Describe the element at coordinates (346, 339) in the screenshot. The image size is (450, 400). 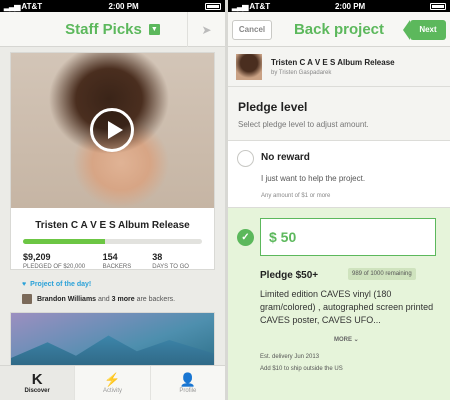
I see `more-link: MORE ⌄` at that location.